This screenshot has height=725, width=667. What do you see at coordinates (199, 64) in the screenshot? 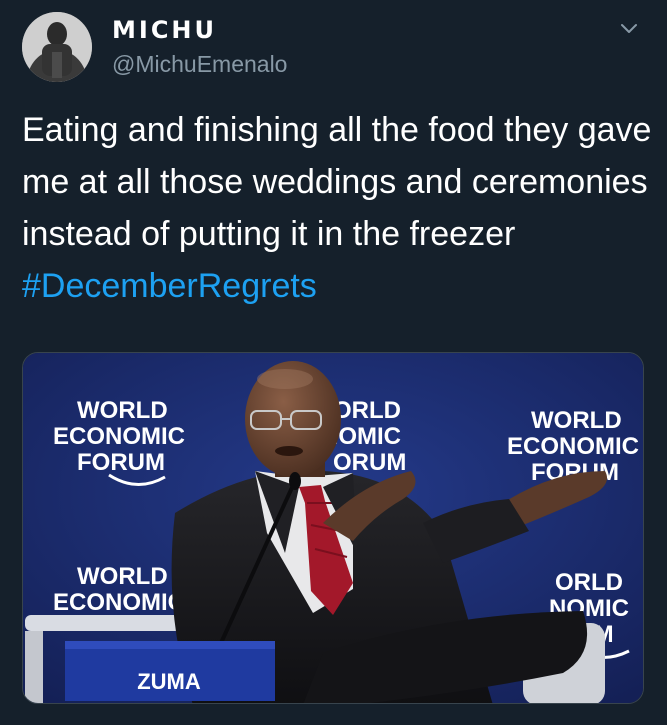
I see `user-handle: @MichuEmenalo` at bounding box center [199, 64].